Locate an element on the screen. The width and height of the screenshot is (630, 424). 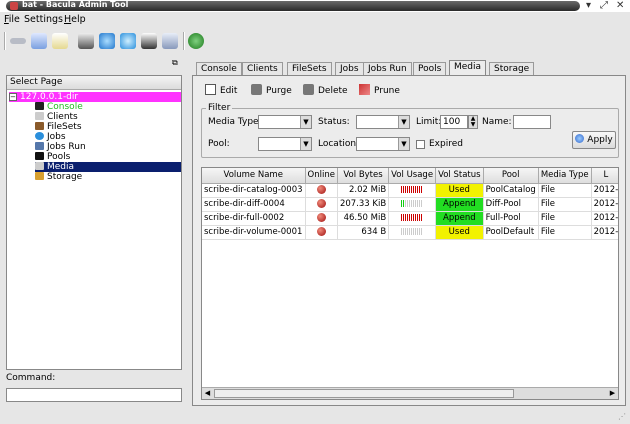
tree-item-console: Console is located at coordinates (59, 107).